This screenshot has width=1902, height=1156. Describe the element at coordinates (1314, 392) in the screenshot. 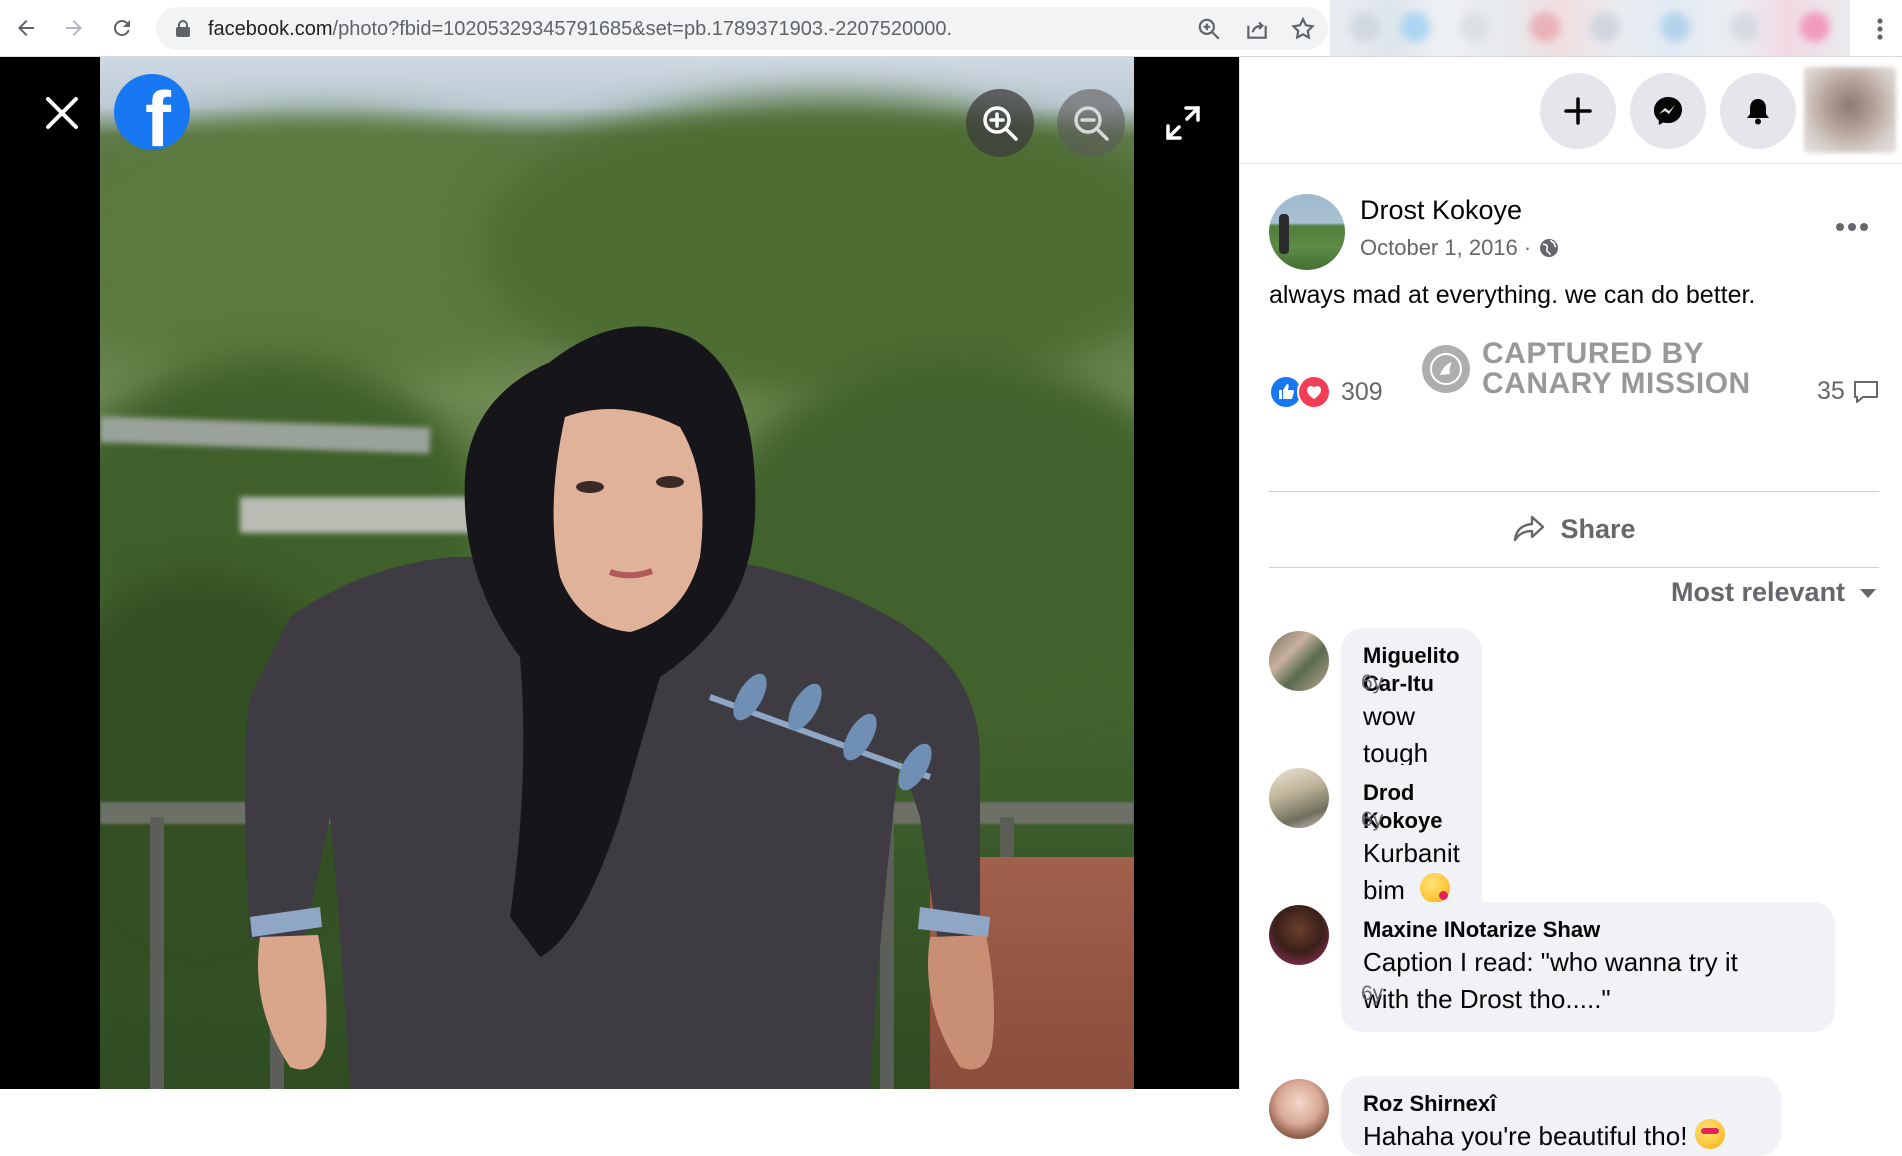

I see `love-reaction-icon` at that location.